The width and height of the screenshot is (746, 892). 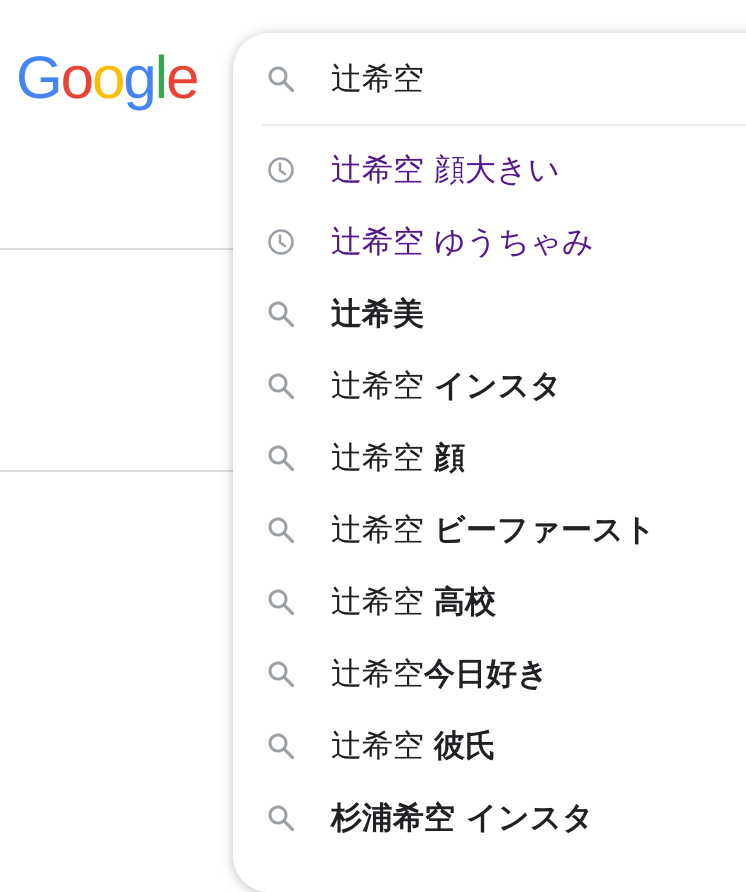 What do you see at coordinates (489, 314) in the screenshot?
I see `suggestion-item: 辻希美` at bounding box center [489, 314].